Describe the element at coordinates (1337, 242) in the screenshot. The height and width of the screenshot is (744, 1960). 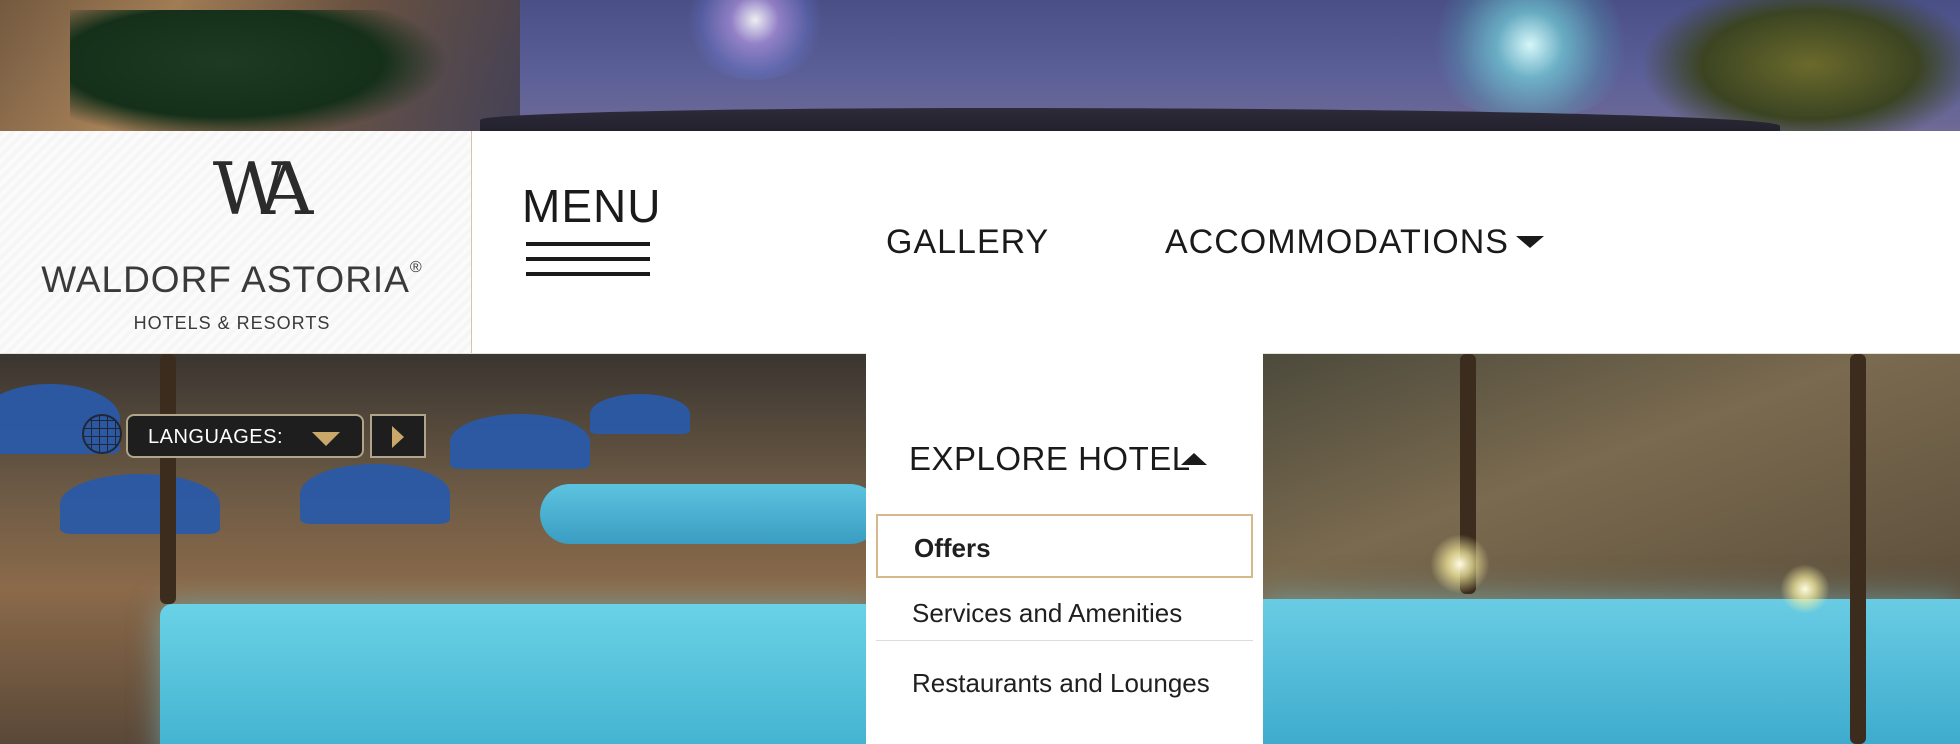
I see `nav-accommodations-link: ACCOMMODATIONS` at that location.